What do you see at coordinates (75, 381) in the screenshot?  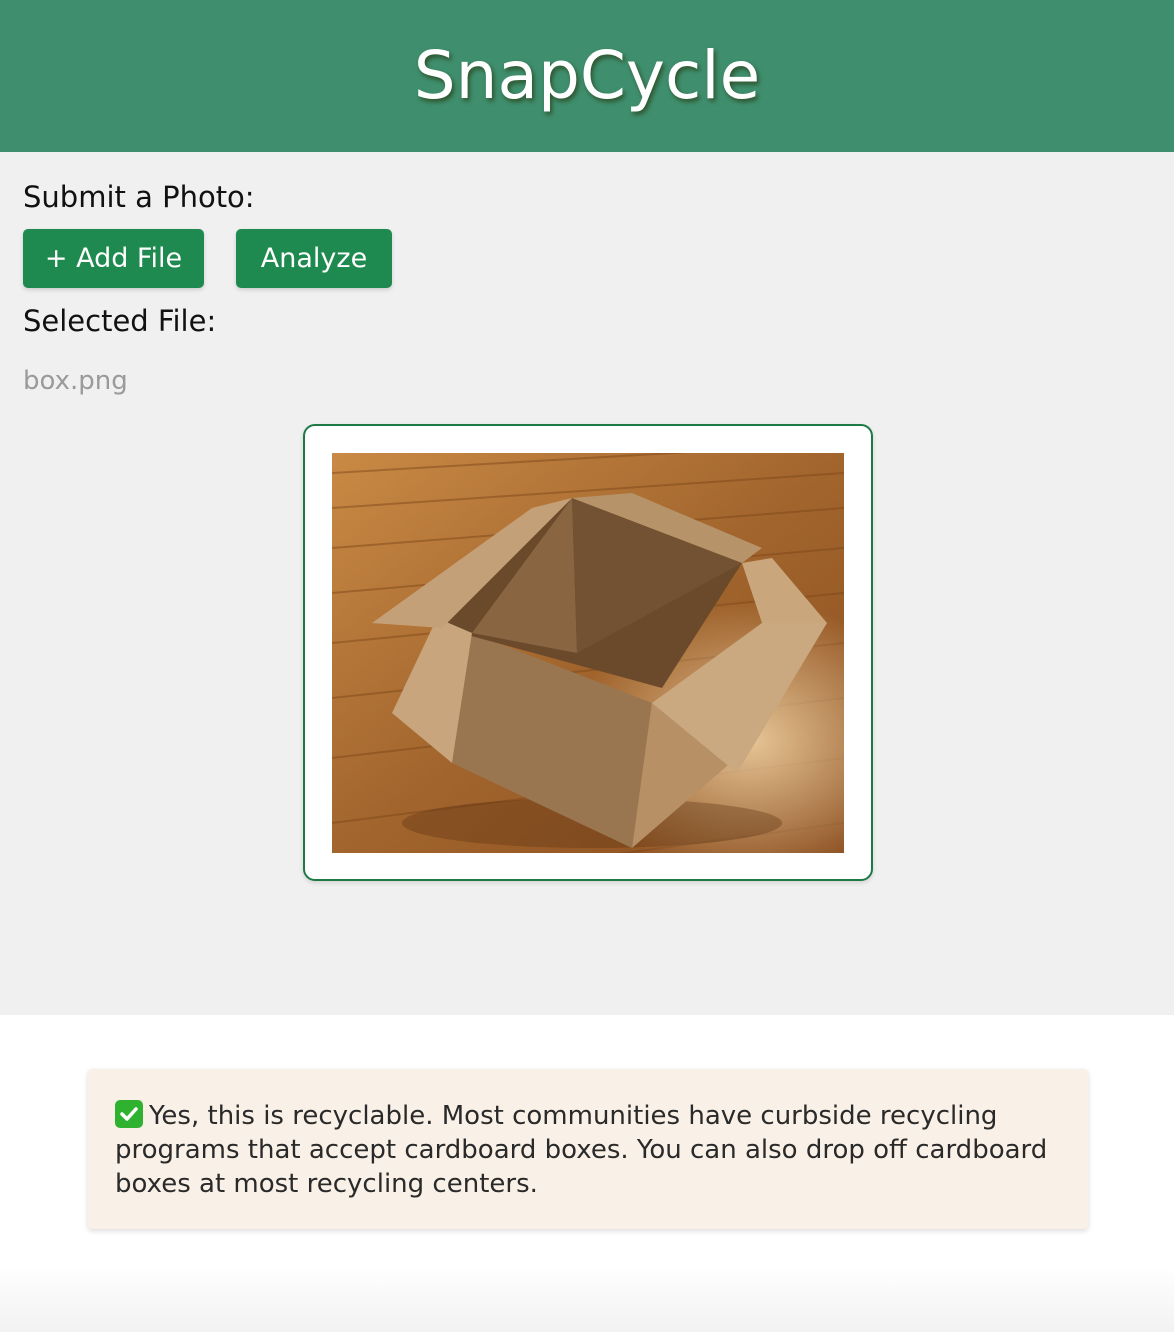 I see `selected-filename: box.png` at bounding box center [75, 381].